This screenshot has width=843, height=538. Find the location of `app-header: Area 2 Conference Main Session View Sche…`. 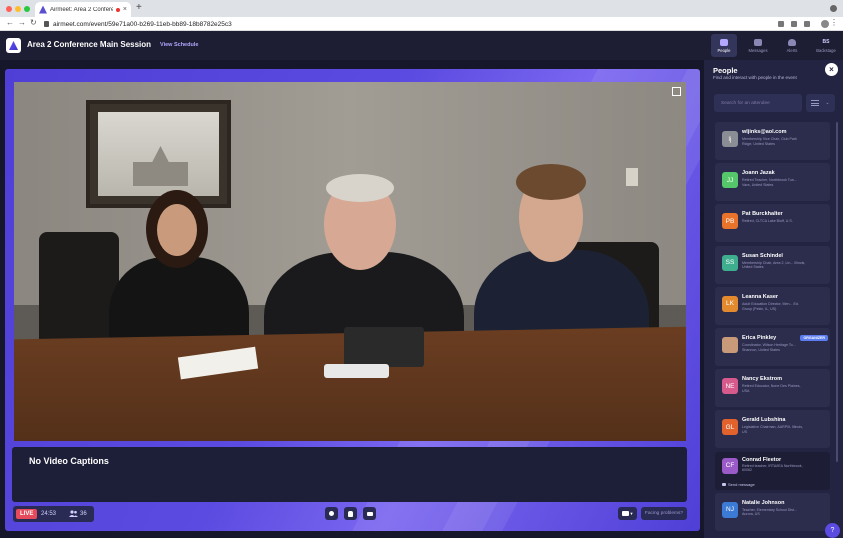

app-header: Area 2 Conference Main Session View Sche… is located at coordinates (352, 45).